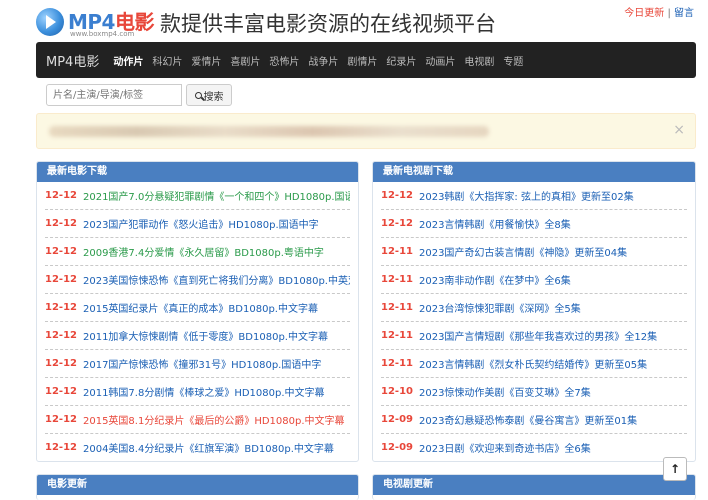  What do you see at coordinates (362, 60) in the screenshot?
I see `nav-item-drama: 剧情片` at bounding box center [362, 60].